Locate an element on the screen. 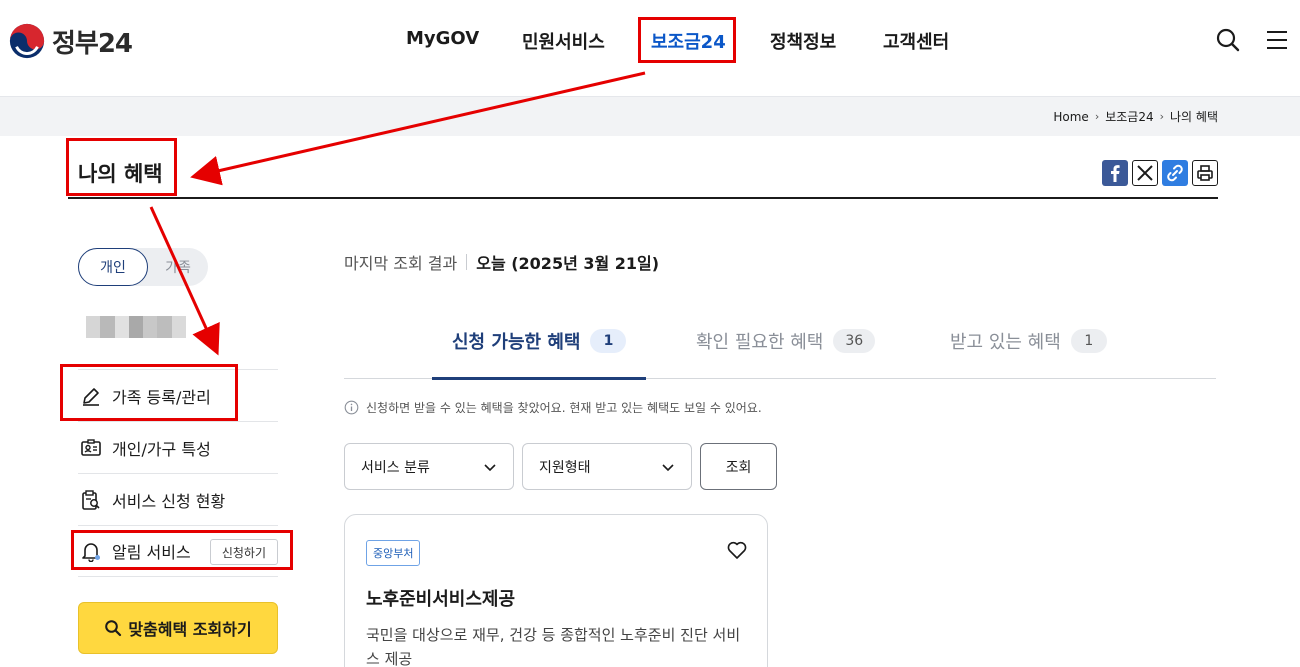 This screenshot has height=667, width=1300. sidebar-item-label: 개인/가구 특성 is located at coordinates (161, 449).